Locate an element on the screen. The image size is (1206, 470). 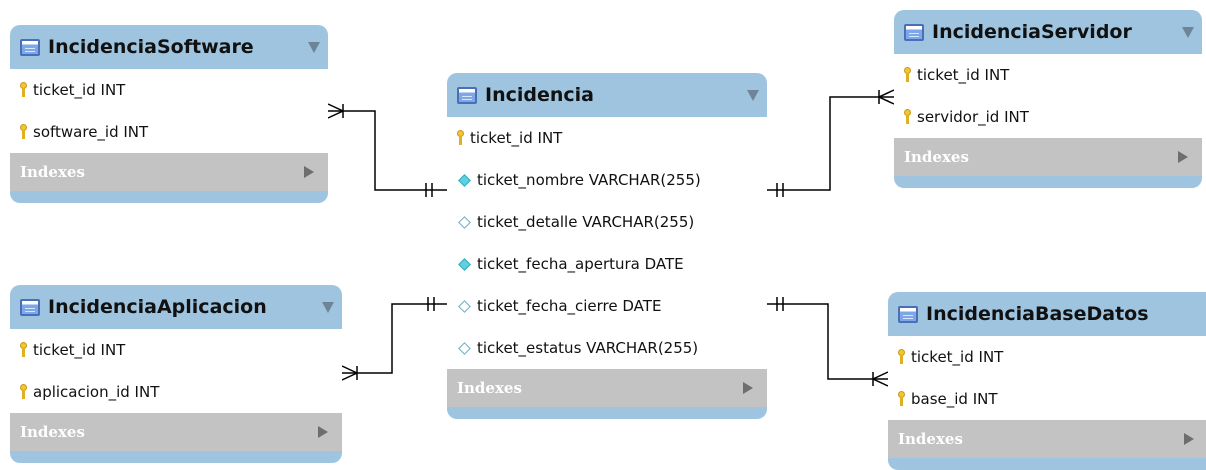
column-label: servidor_id INT is located at coordinates (973, 117).